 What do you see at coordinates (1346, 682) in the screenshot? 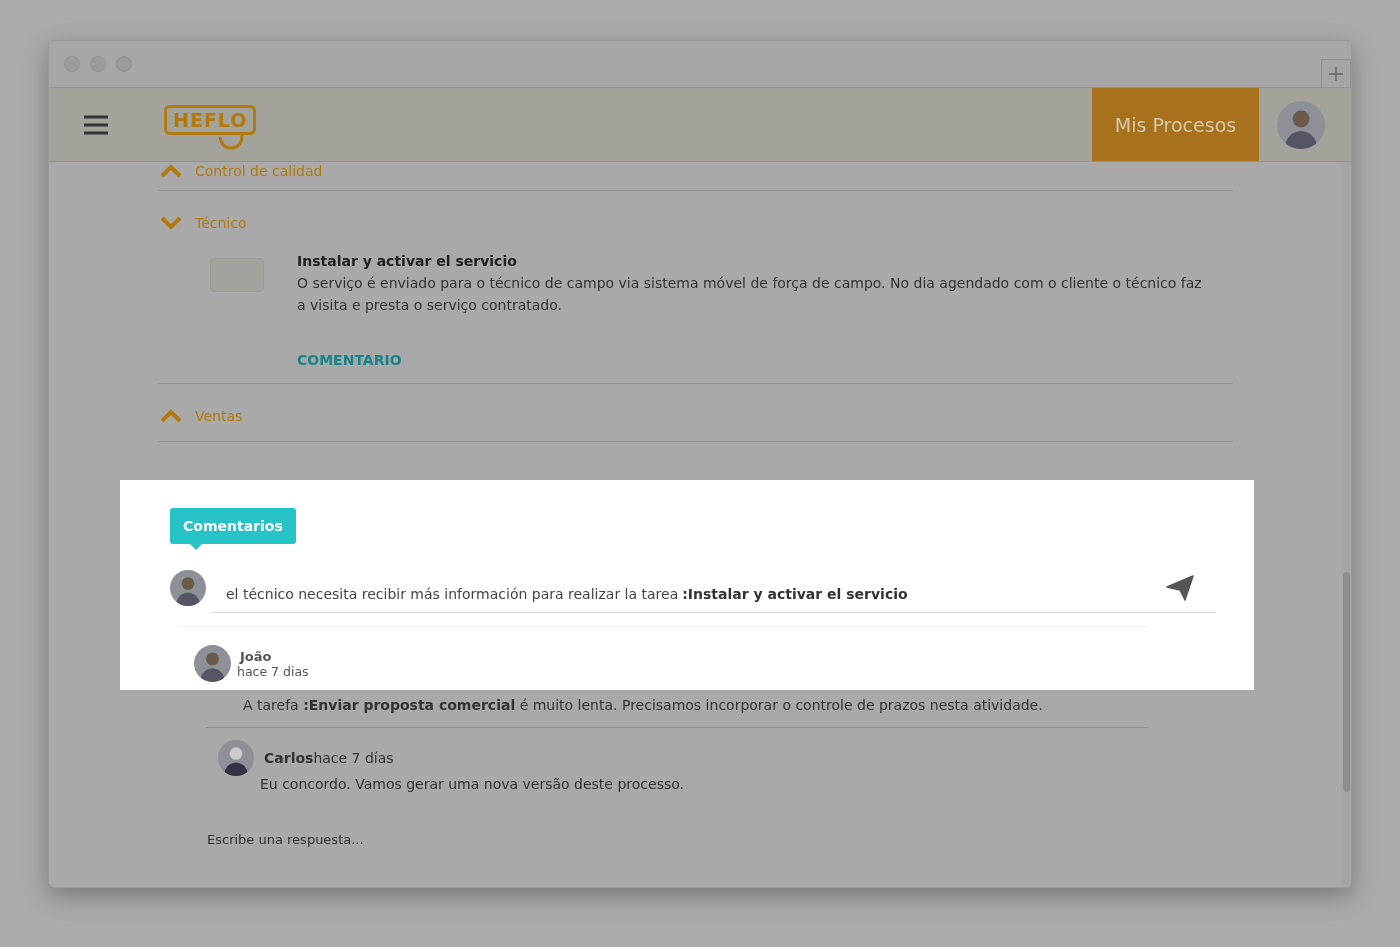
I see `scrollbar-thumb` at bounding box center [1346, 682].